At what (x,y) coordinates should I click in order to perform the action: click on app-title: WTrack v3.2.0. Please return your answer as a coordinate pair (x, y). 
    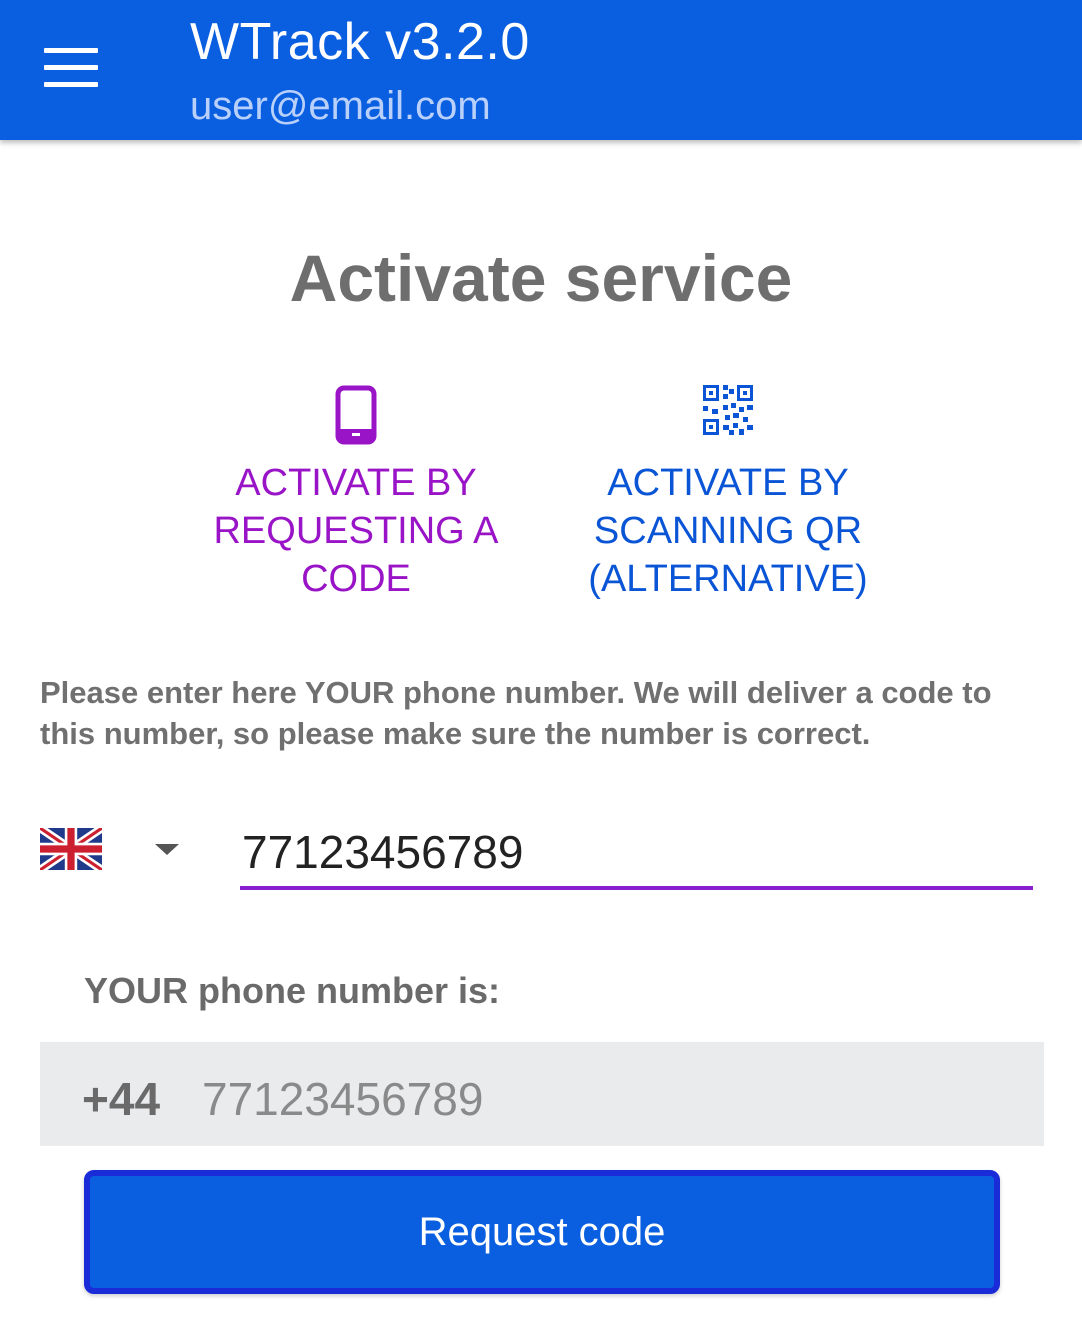
    Looking at the image, I should click on (360, 42).